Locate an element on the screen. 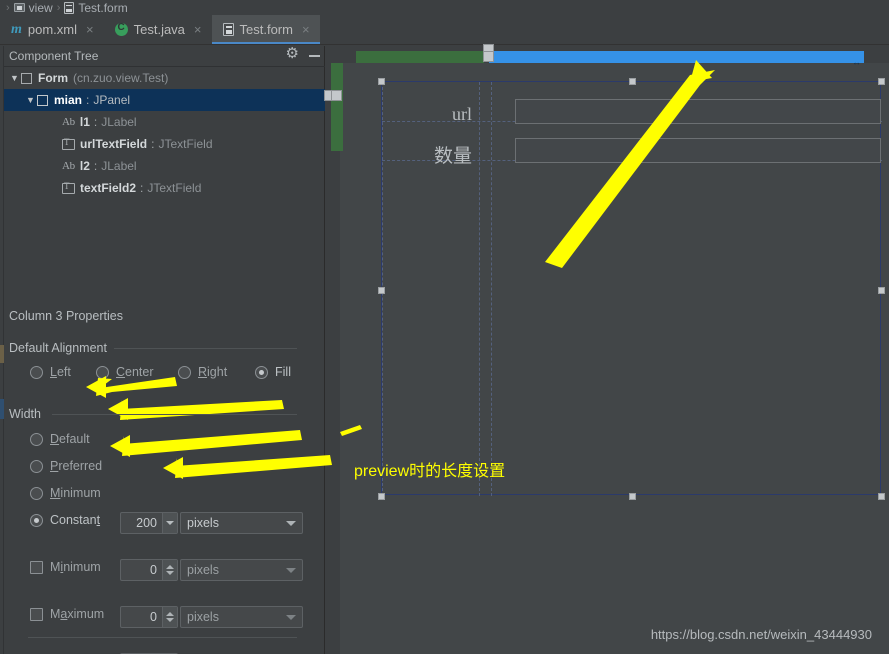 The width and height of the screenshot is (889, 654). row-ruler is located at coordinates (333, 358).